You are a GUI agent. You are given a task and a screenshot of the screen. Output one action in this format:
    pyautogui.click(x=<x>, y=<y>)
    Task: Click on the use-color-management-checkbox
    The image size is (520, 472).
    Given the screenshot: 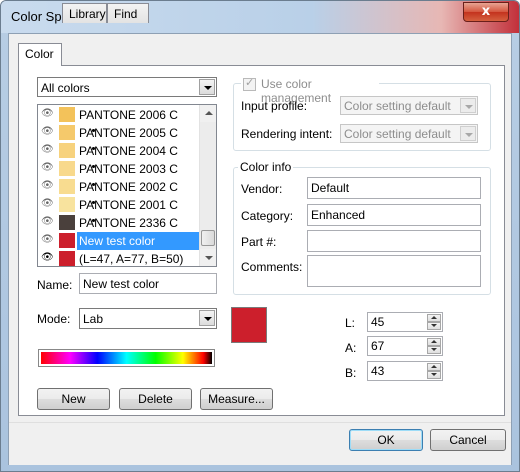 What is the action you would take?
    pyautogui.click(x=249, y=83)
    